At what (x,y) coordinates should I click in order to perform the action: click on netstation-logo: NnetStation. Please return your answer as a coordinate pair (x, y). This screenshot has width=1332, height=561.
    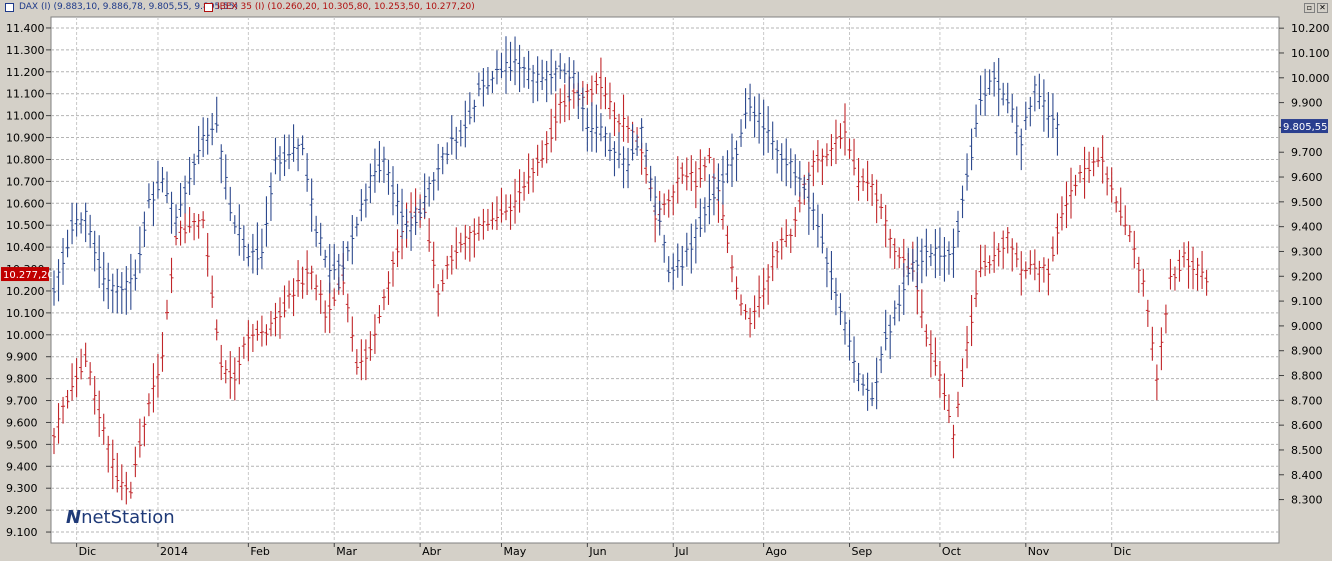
    Looking at the image, I should click on (120, 517).